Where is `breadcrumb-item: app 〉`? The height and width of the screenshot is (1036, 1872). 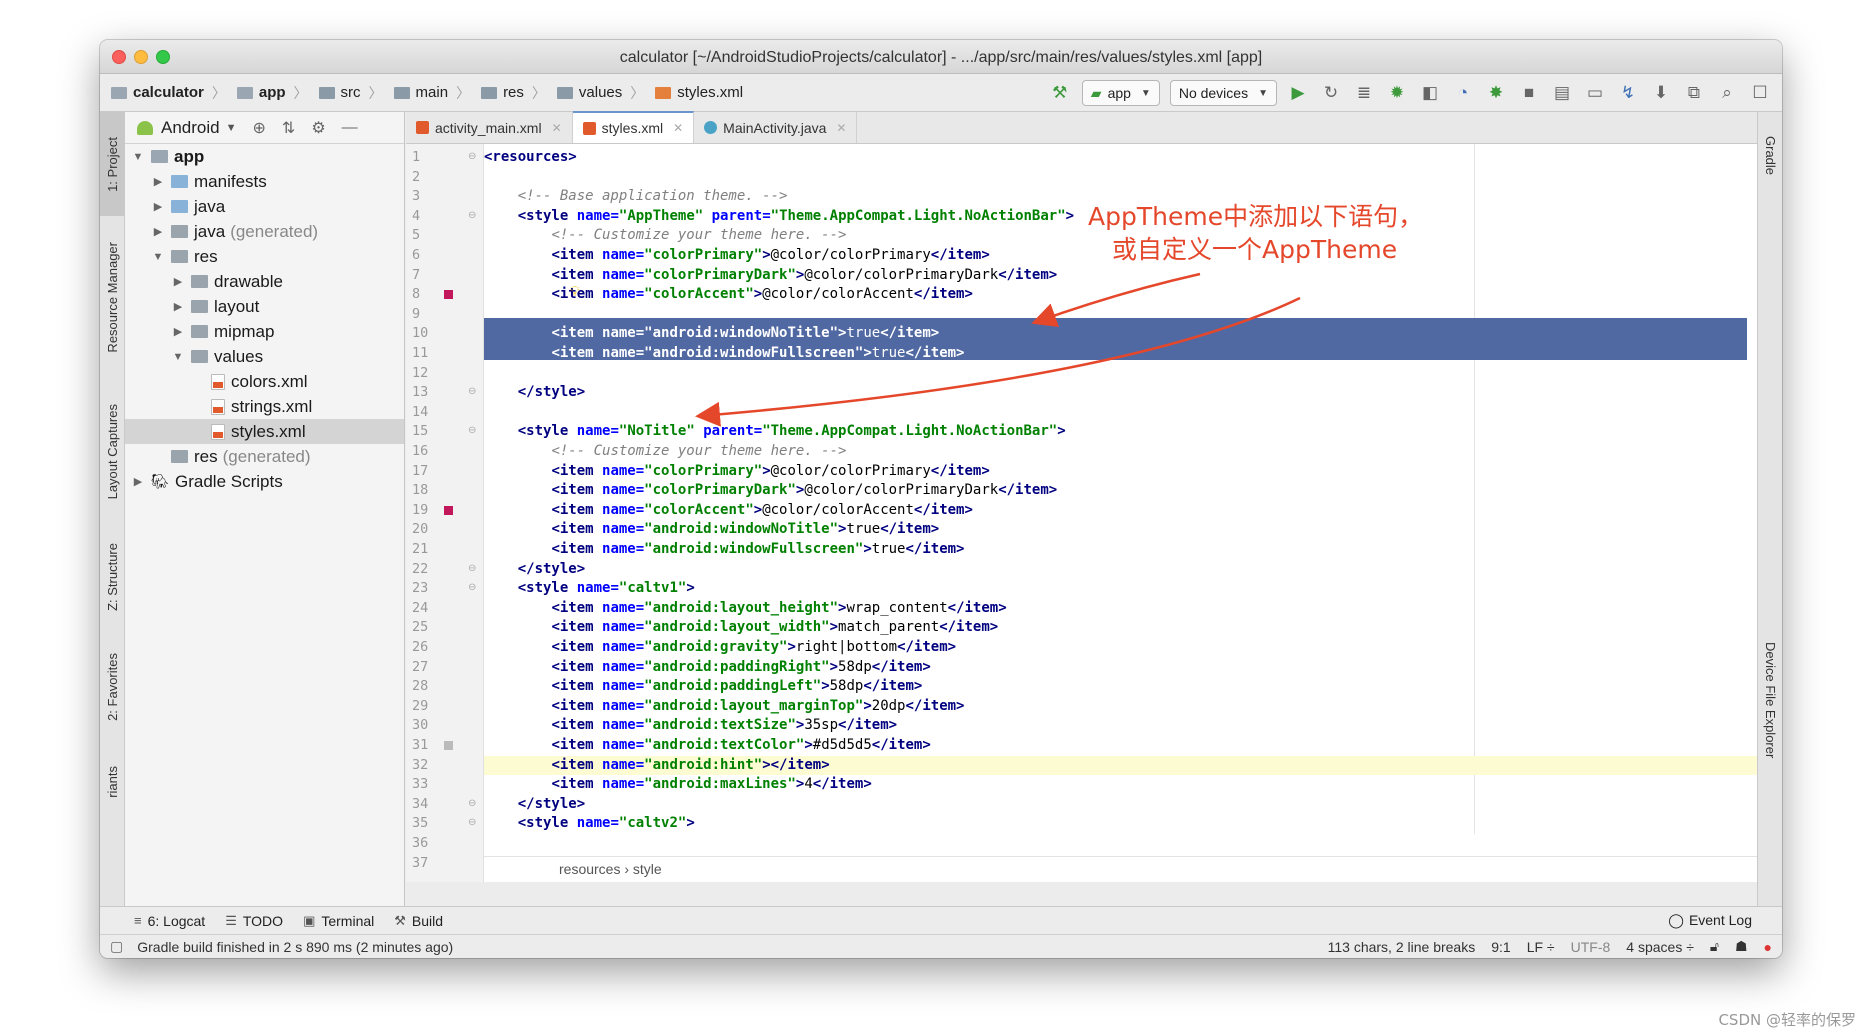
breadcrumb-item: app 〉 is located at coordinates (272, 93).